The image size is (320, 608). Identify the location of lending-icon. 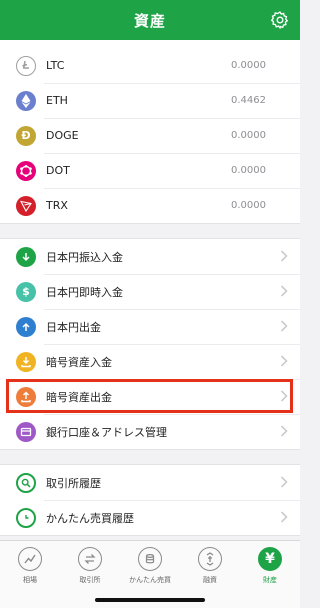
(210, 559).